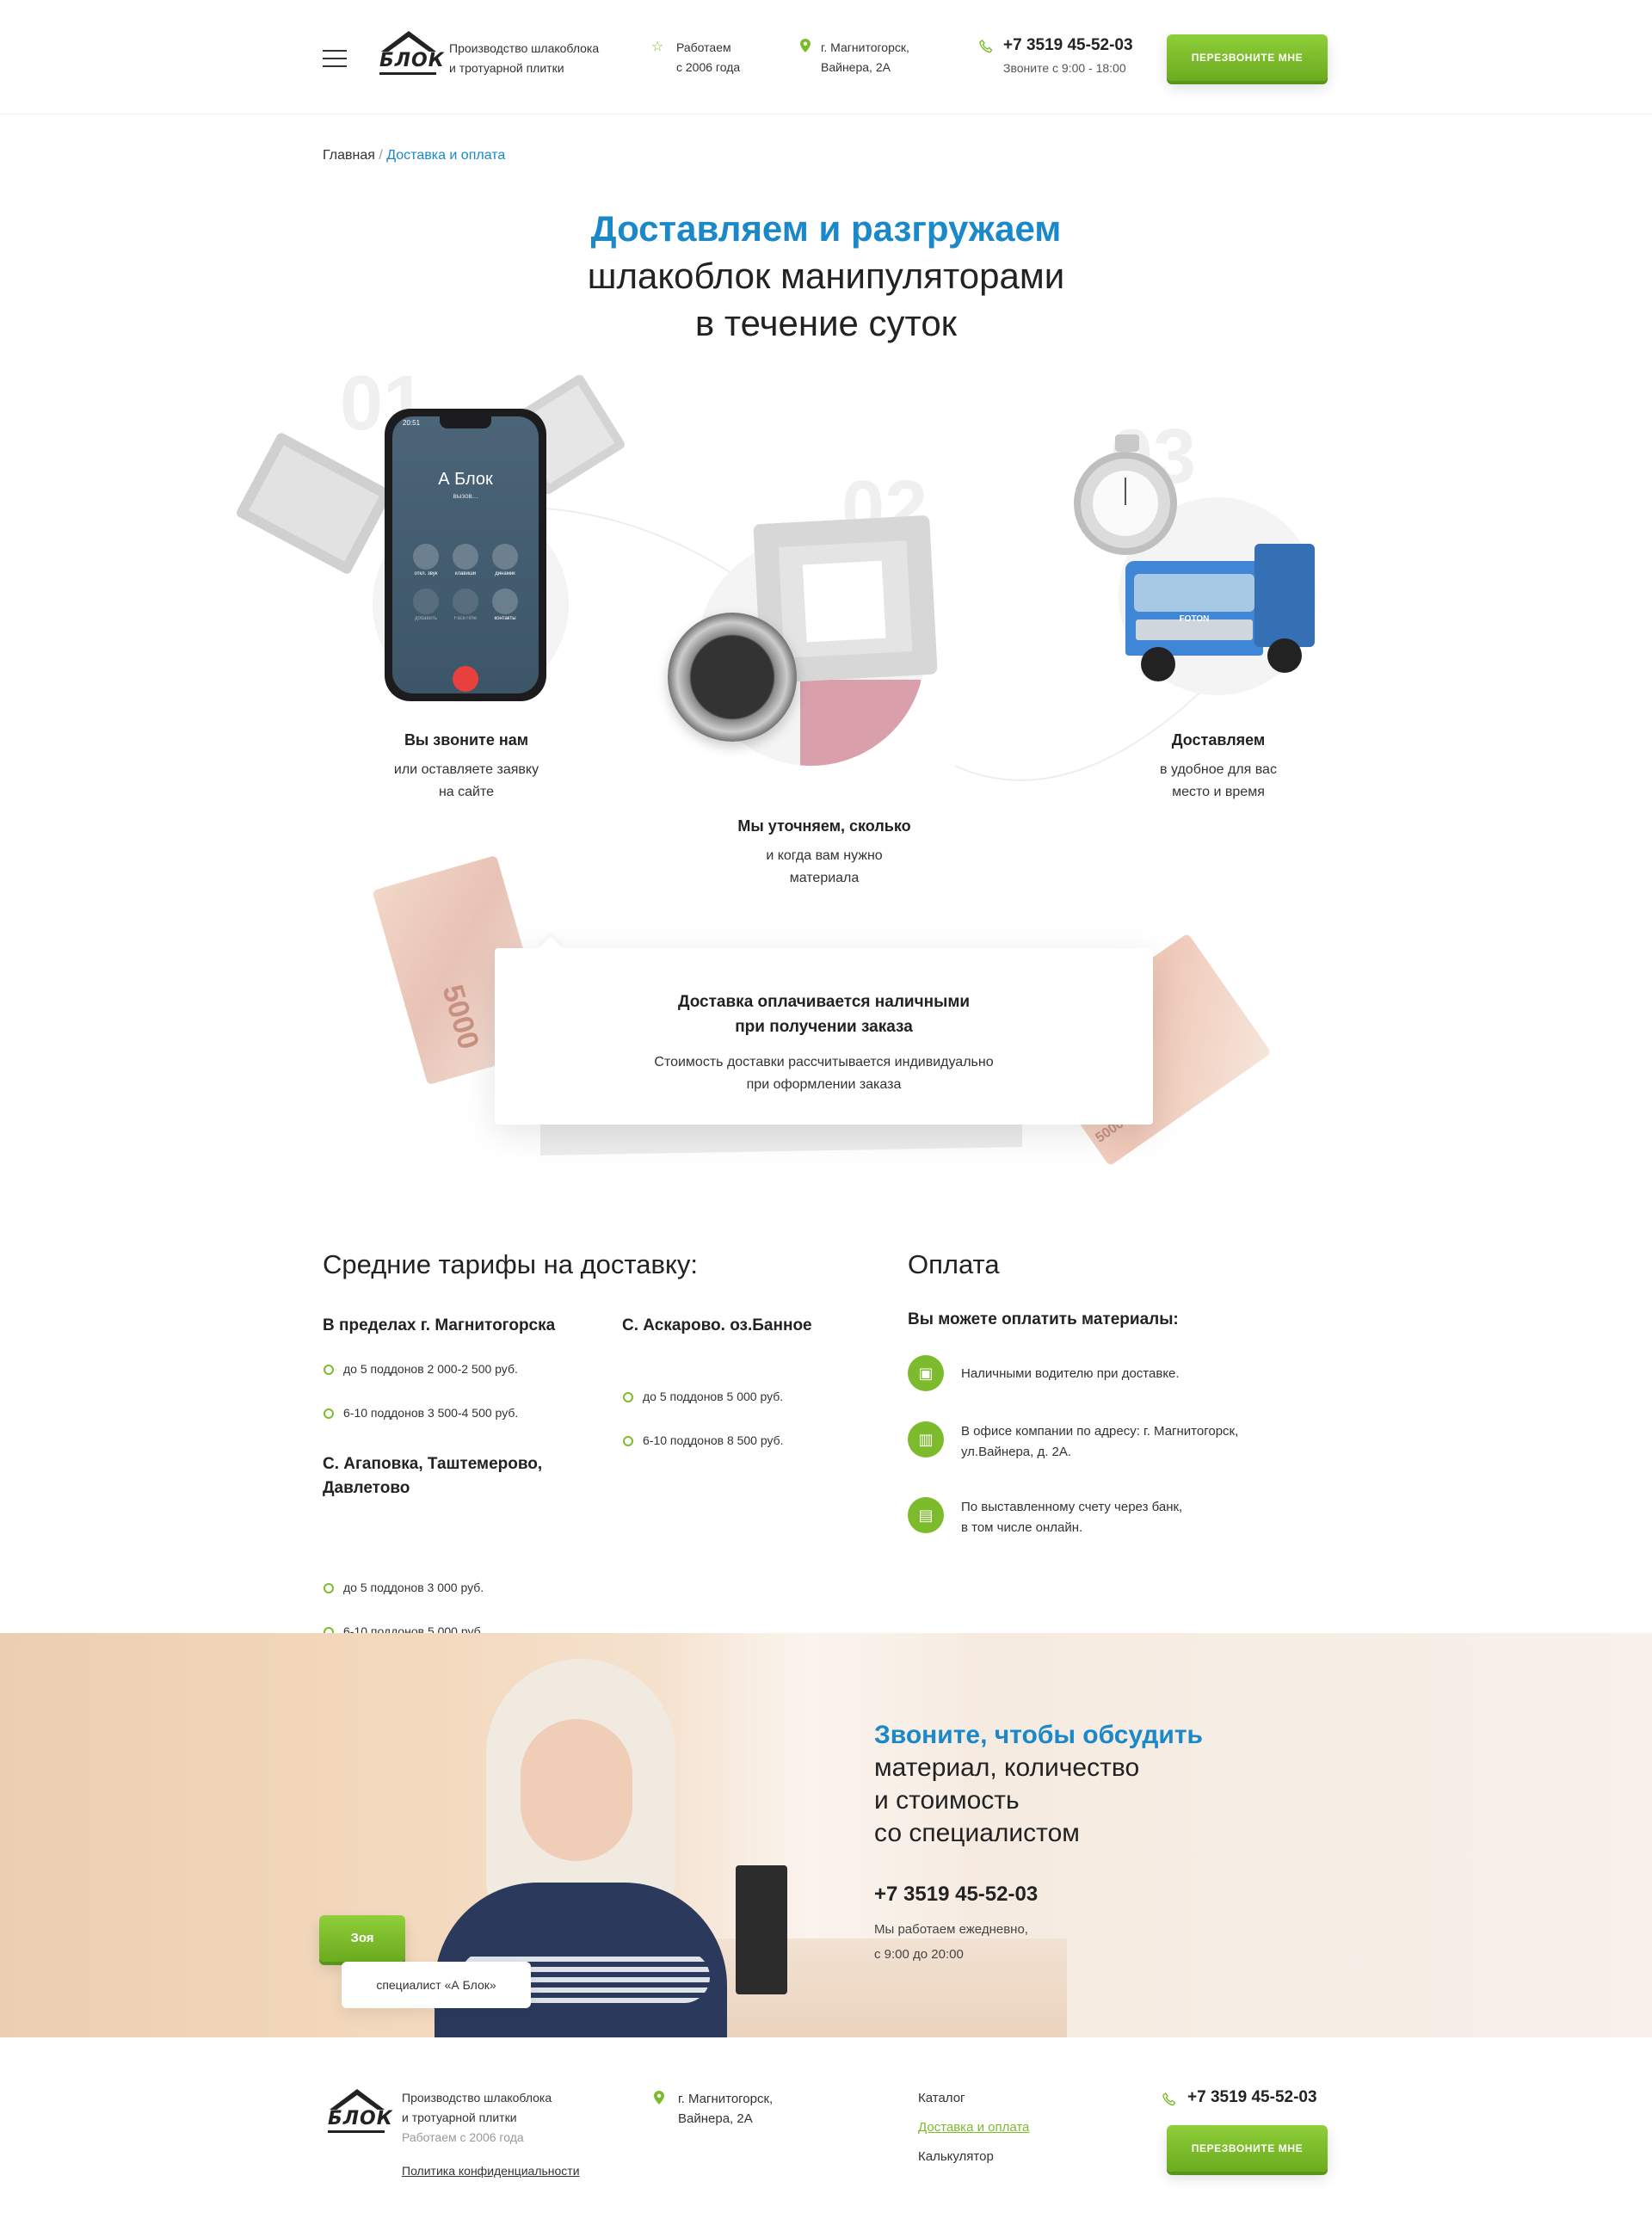 This screenshot has height=2231, width=1652. I want to click on banknote-value: 5000, so click(460, 1017).